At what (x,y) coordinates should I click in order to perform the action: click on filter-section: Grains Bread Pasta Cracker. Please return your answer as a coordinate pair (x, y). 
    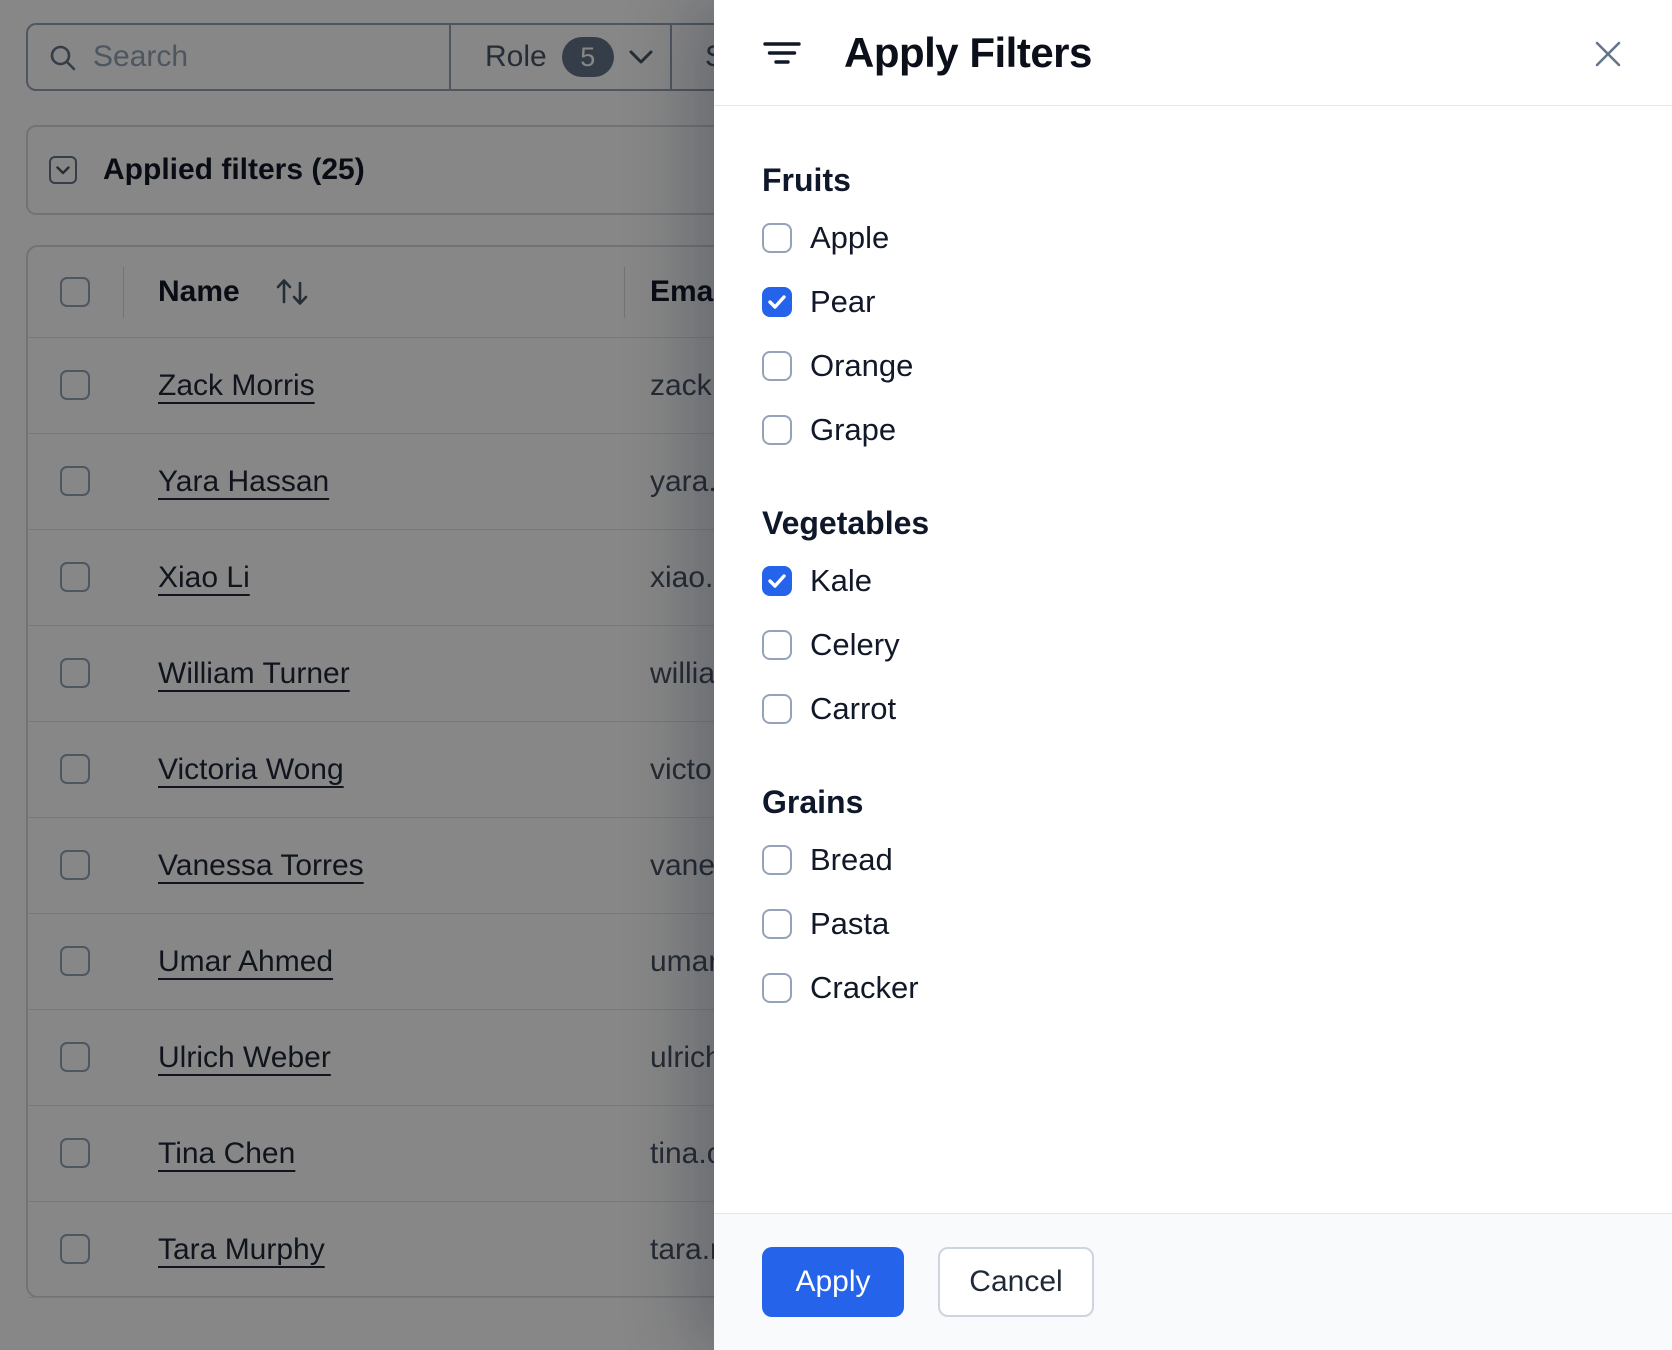
    Looking at the image, I should click on (1193, 894).